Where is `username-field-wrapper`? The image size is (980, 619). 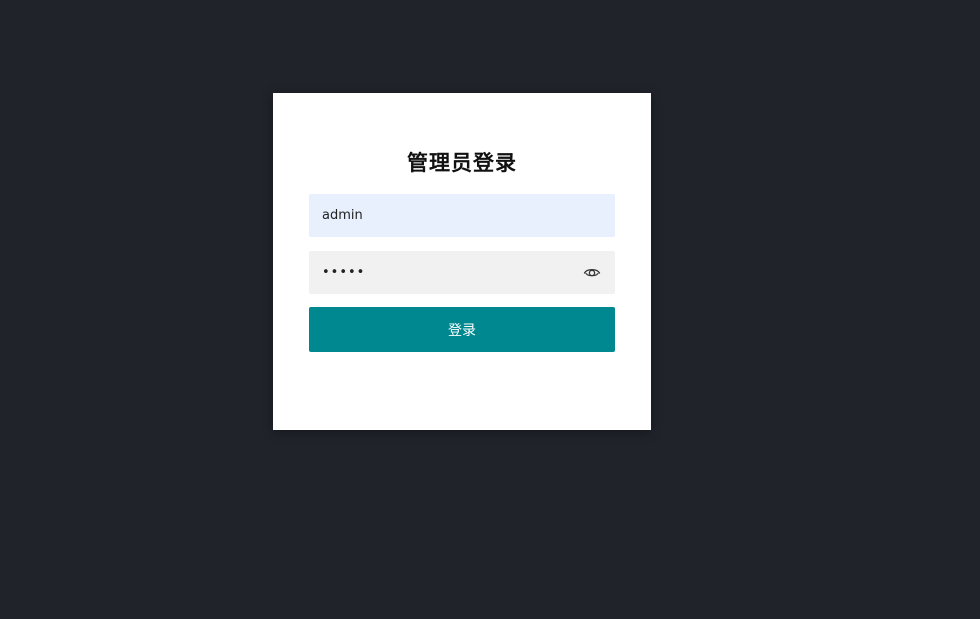 username-field-wrapper is located at coordinates (462, 215).